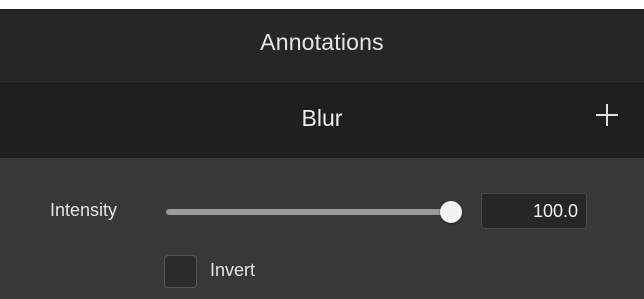 The height and width of the screenshot is (299, 644). What do you see at coordinates (180, 271) in the screenshot?
I see `invert-checkbox` at bounding box center [180, 271].